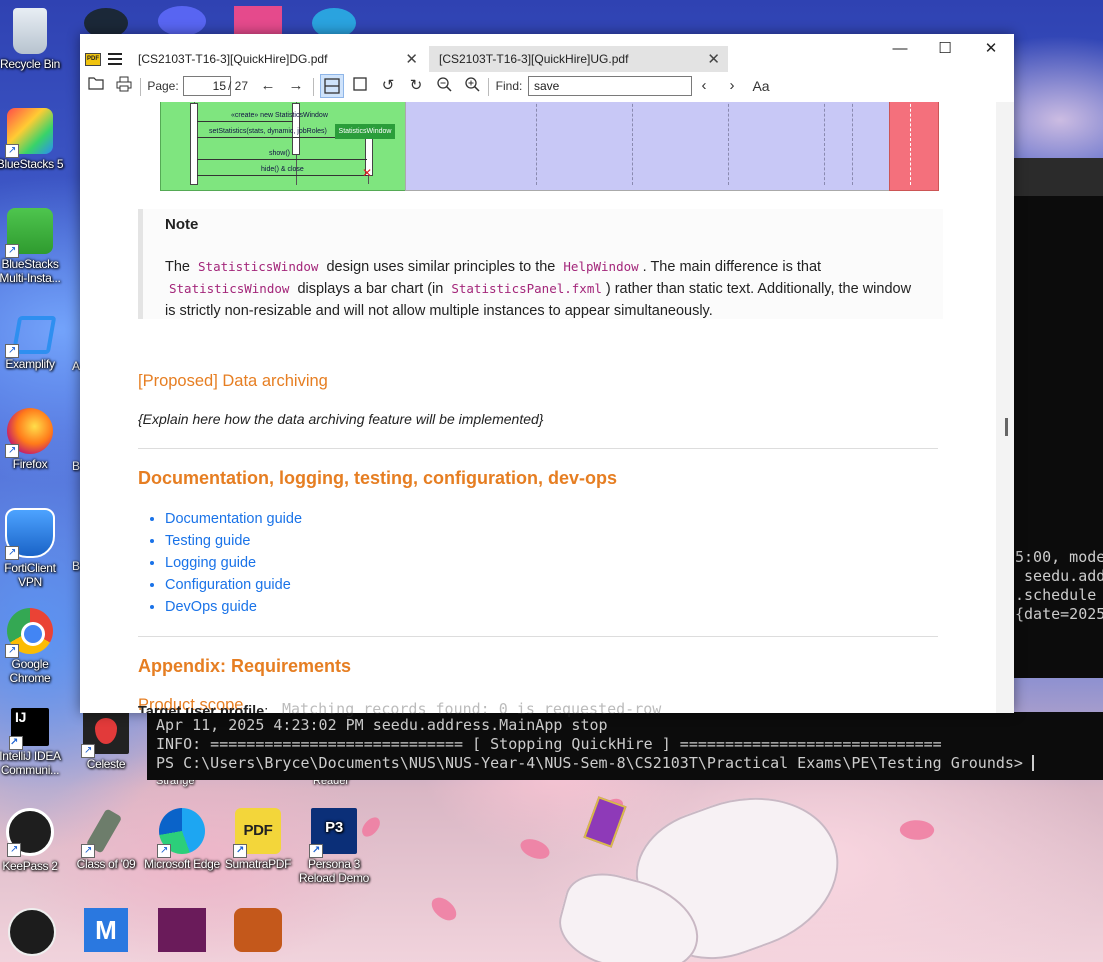 The height and width of the screenshot is (962, 1103). Describe the element at coordinates (93, 59) in the screenshot. I see `sumatra-logo-icon: PDF` at that location.